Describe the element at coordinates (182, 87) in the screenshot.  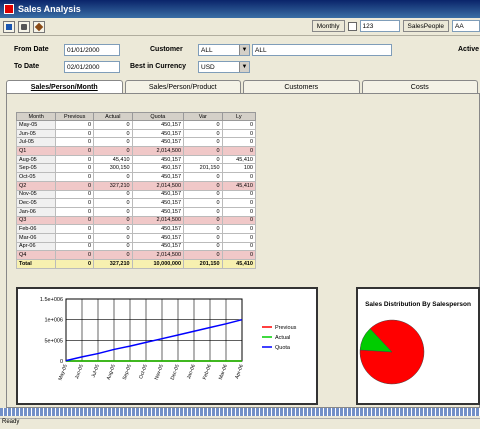
I see `tab-sales-person-product: Sales/Person/Product` at that location.